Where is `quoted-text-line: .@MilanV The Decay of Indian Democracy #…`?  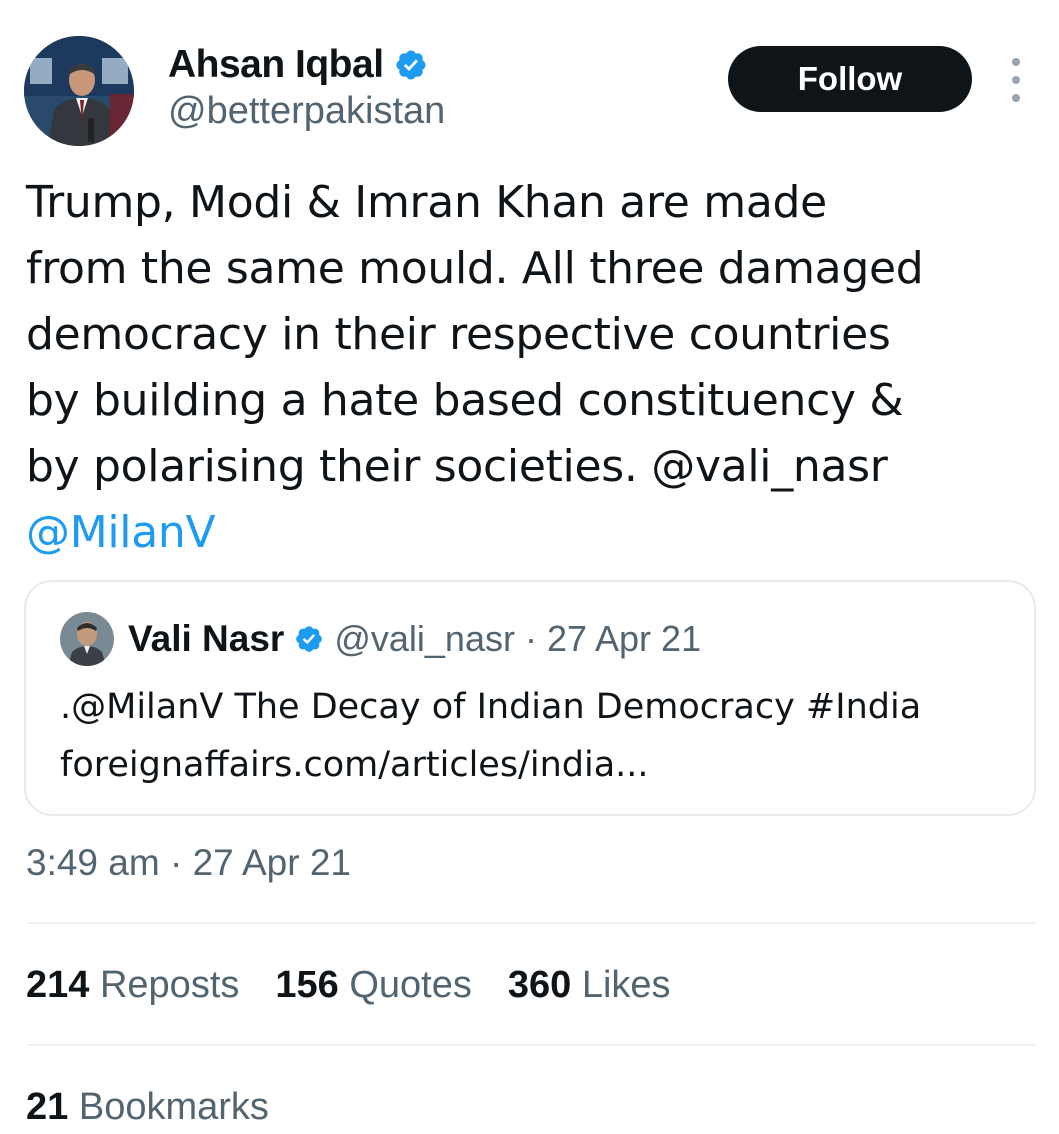 quoted-text-line: .@MilanV The Decay of Indian Democracy #… is located at coordinates (491, 707).